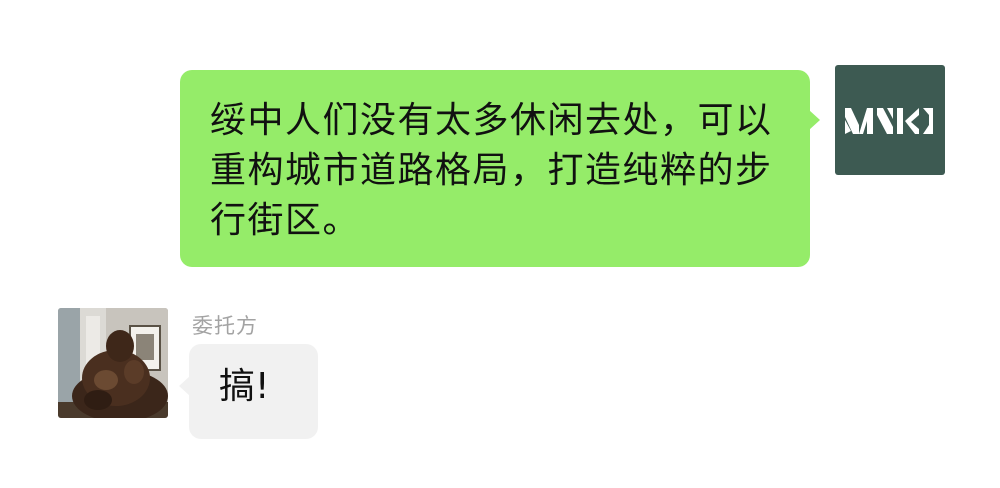 The image size is (1000, 488). I want to click on sculpture-photo-avatar, so click(113, 363).